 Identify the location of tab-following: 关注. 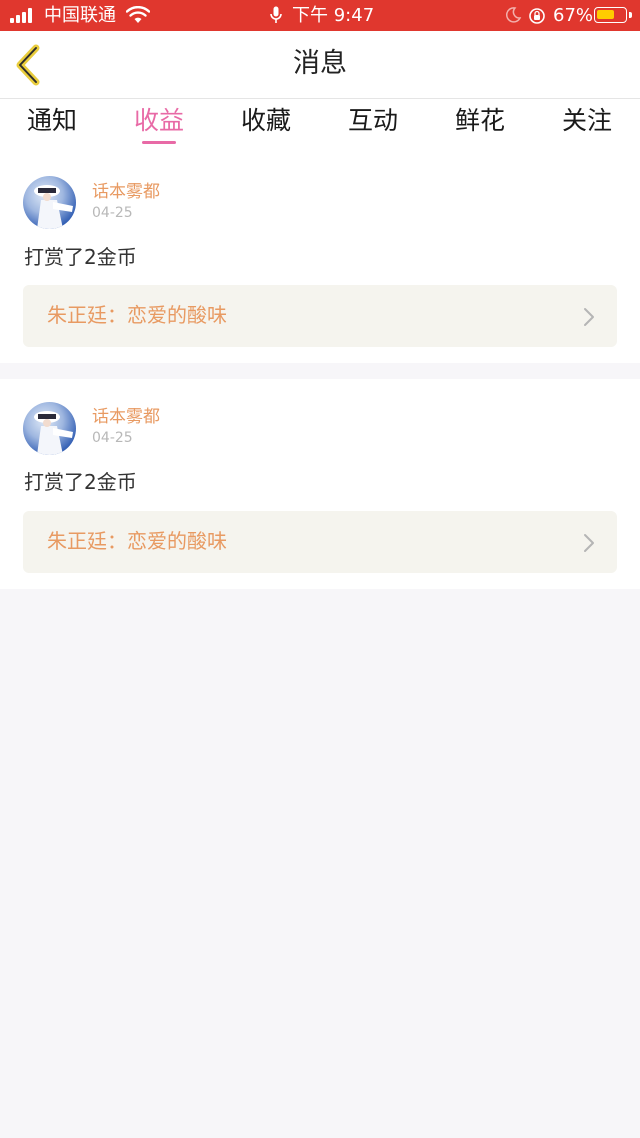
(587, 121).